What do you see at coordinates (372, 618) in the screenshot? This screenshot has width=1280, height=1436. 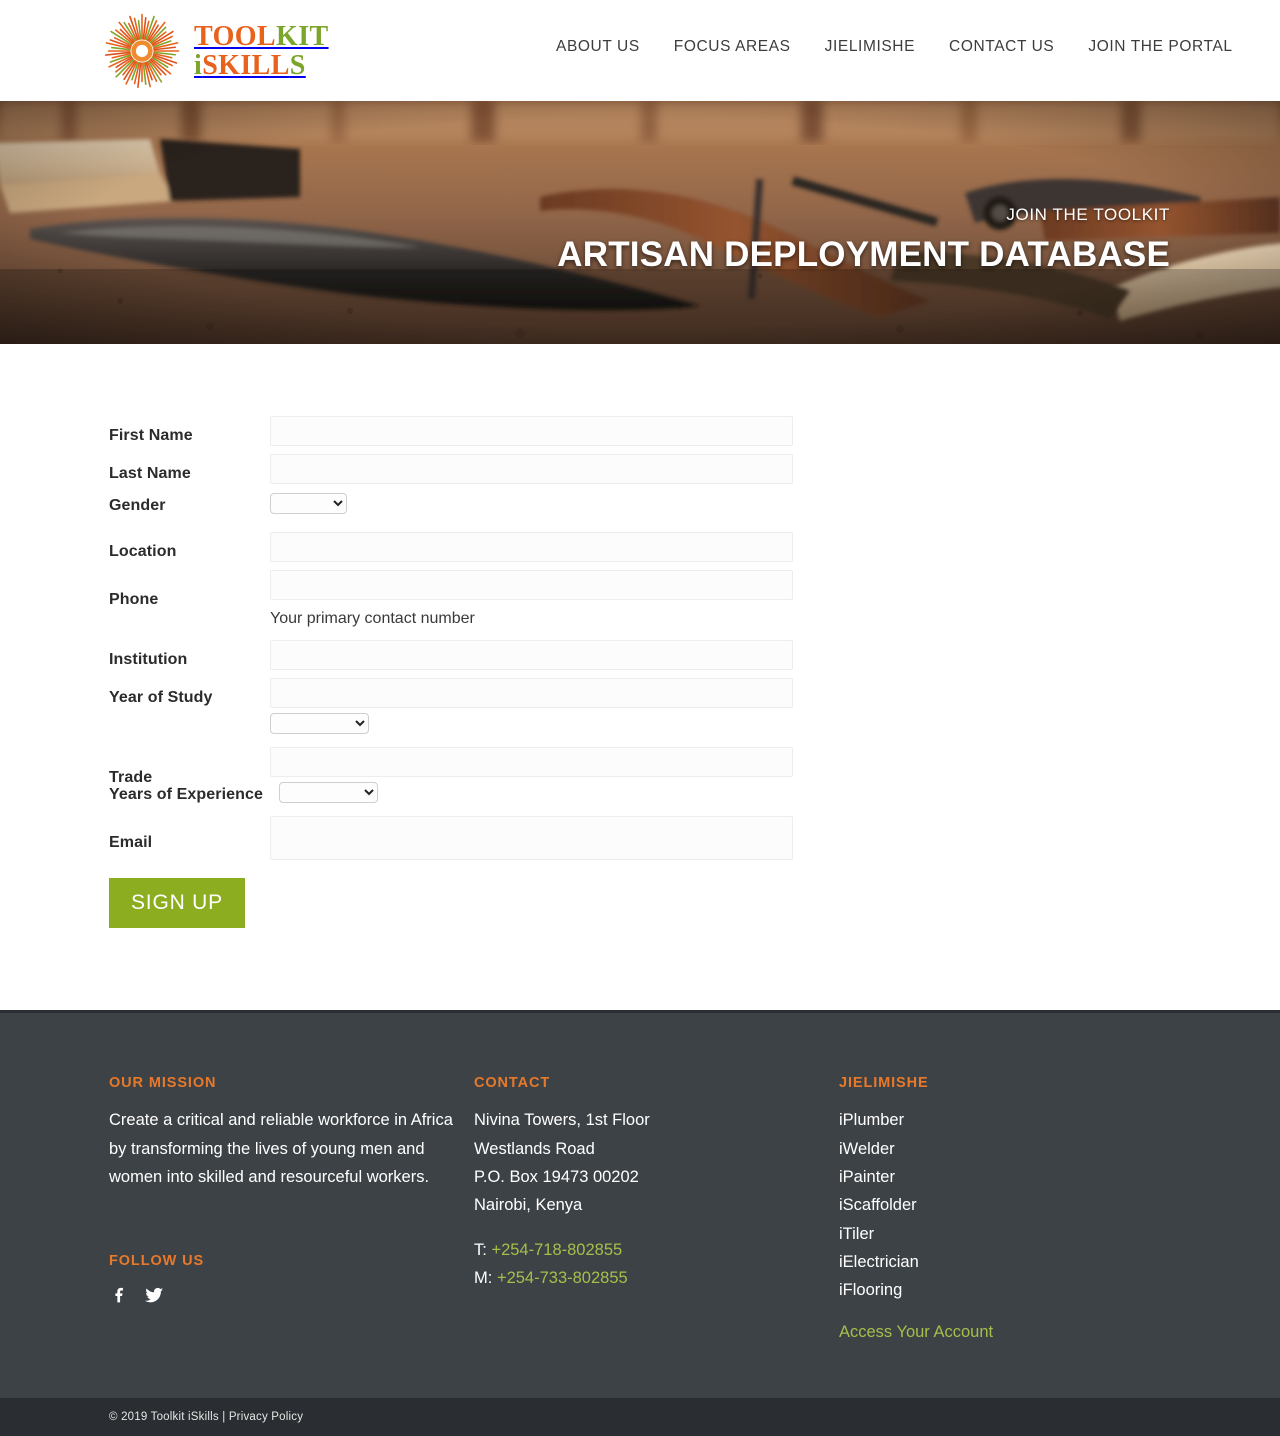 I see `phone-help-text: Your primary contact number` at bounding box center [372, 618].